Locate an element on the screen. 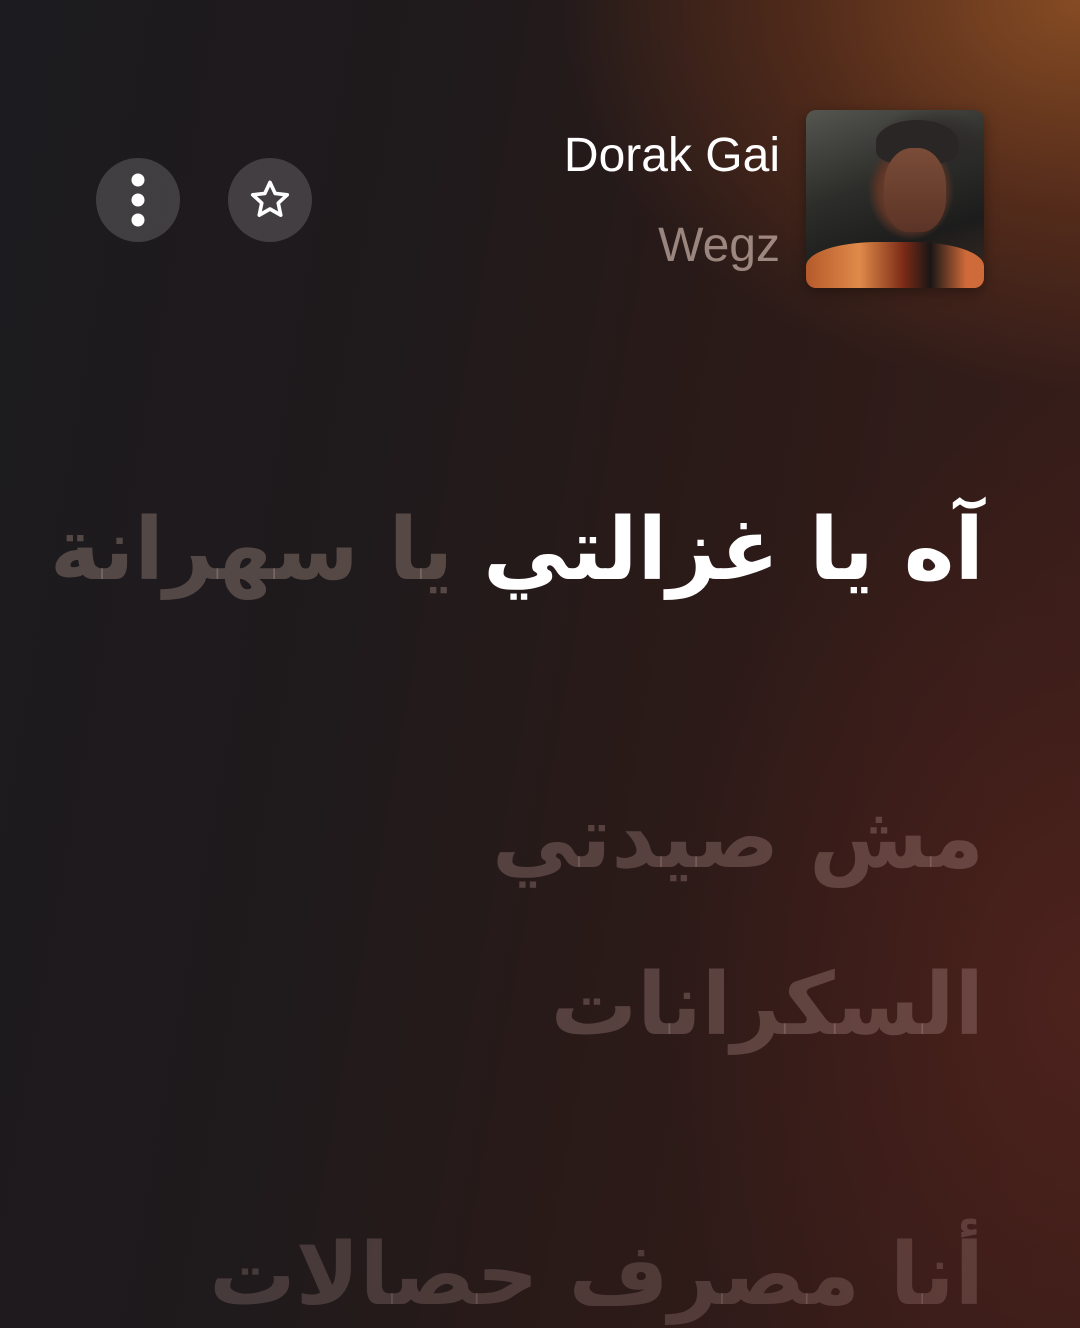  lyric-line: مش صيدتي is located at coordinates (738, 838).